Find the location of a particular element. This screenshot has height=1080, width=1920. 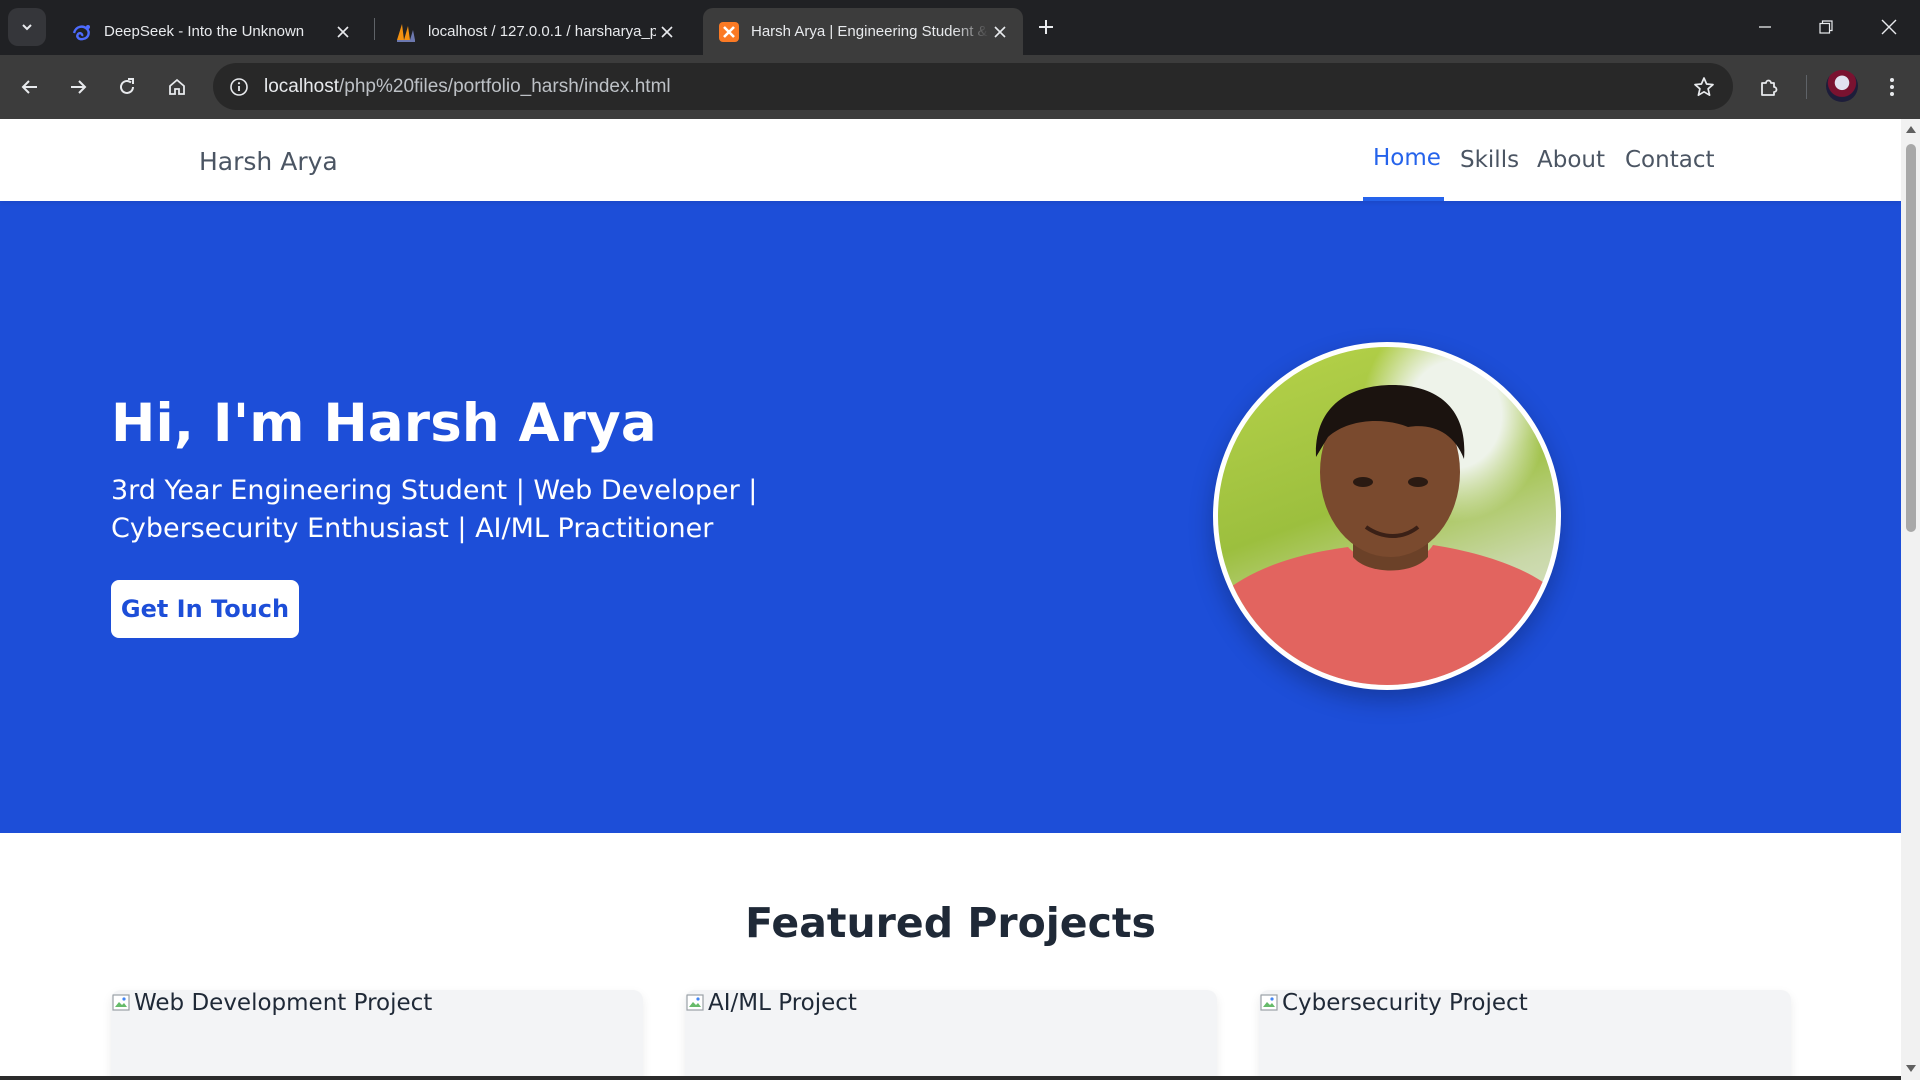

nav-link-contact: Contact is located at coordinates (1669, 160).